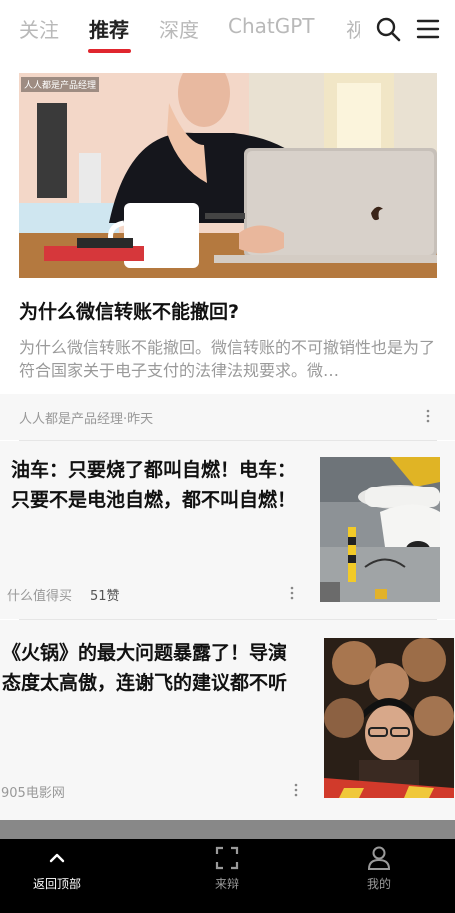  I want to click on profile-label: 我的, so click(378, 884).